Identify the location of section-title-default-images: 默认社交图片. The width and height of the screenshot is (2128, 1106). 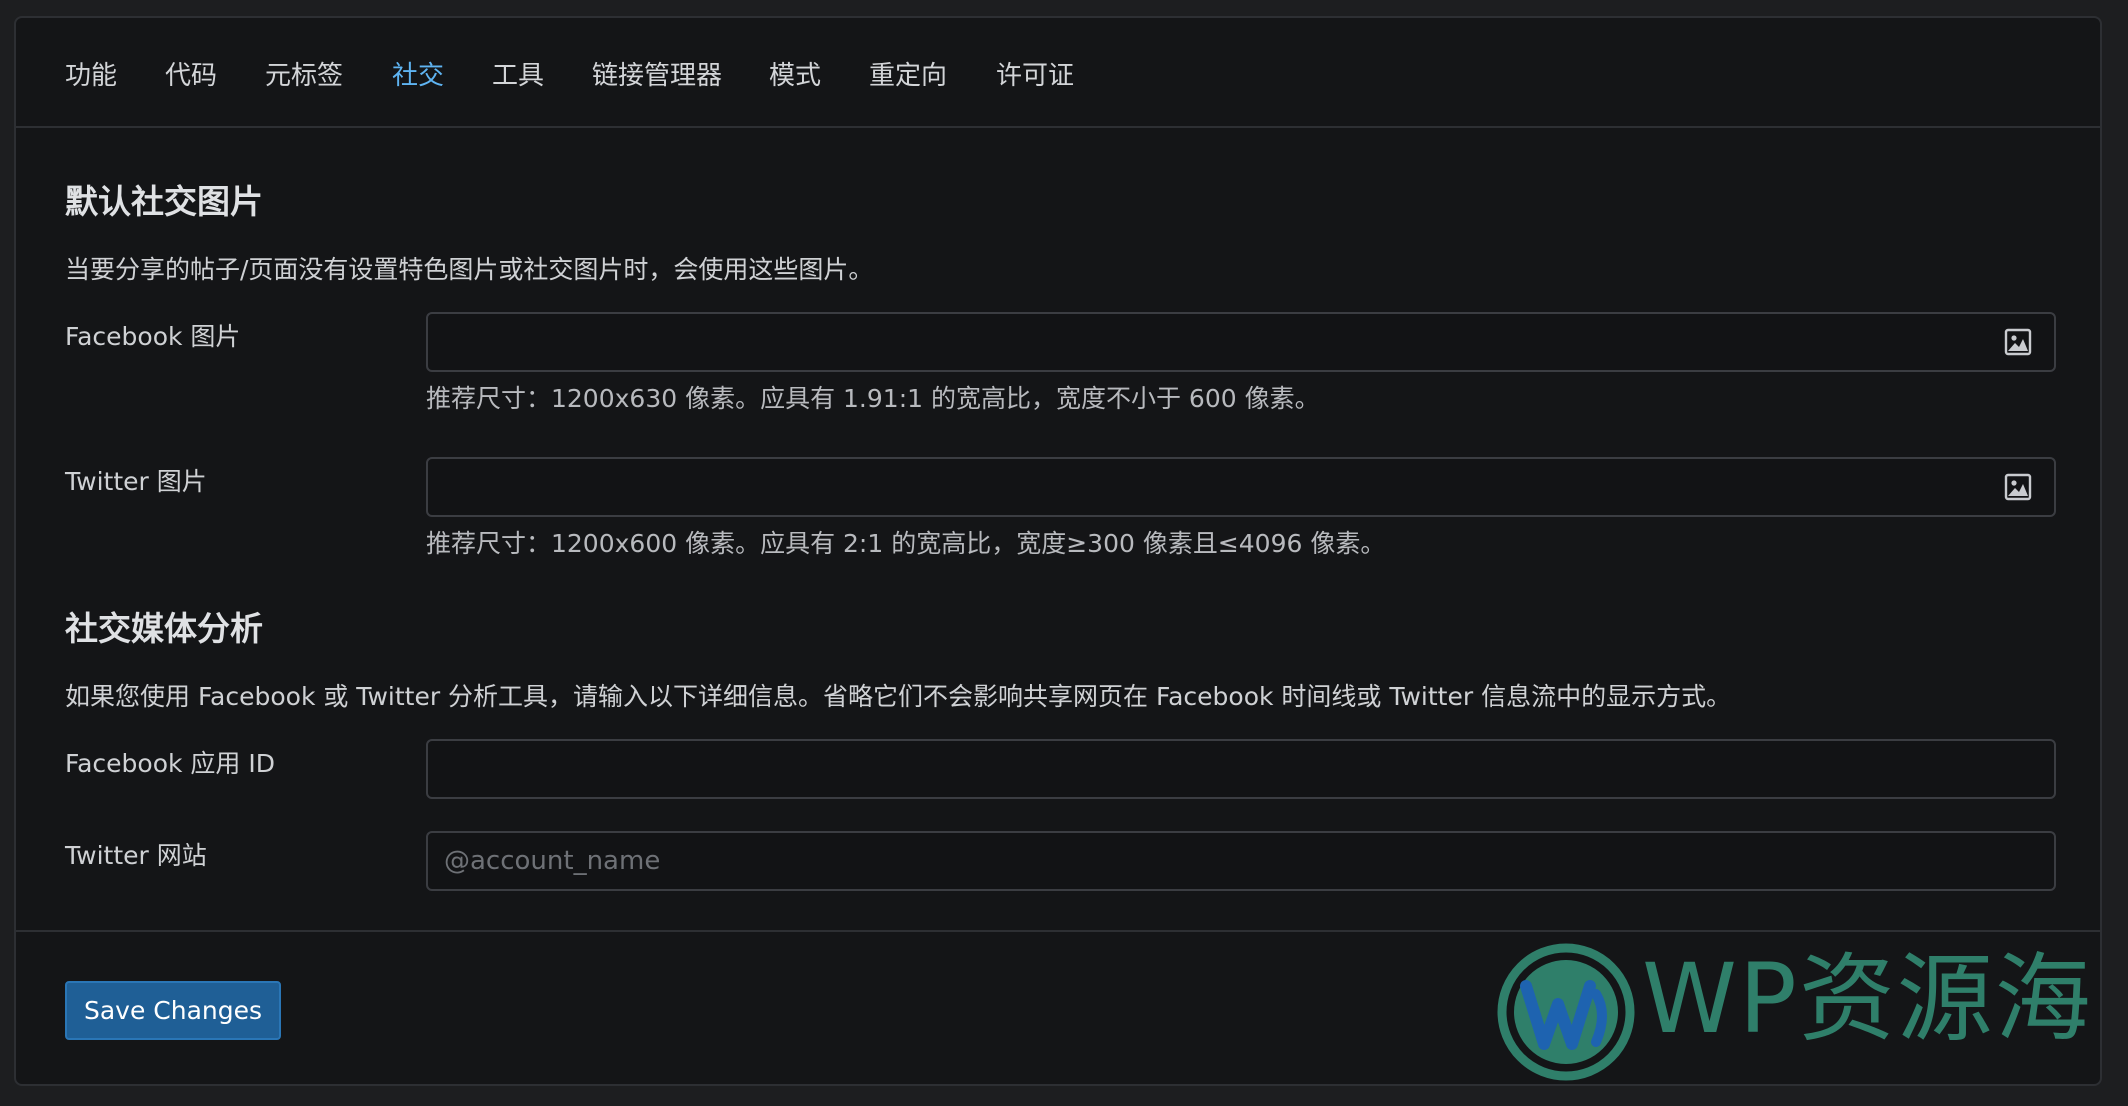
(164, 201).